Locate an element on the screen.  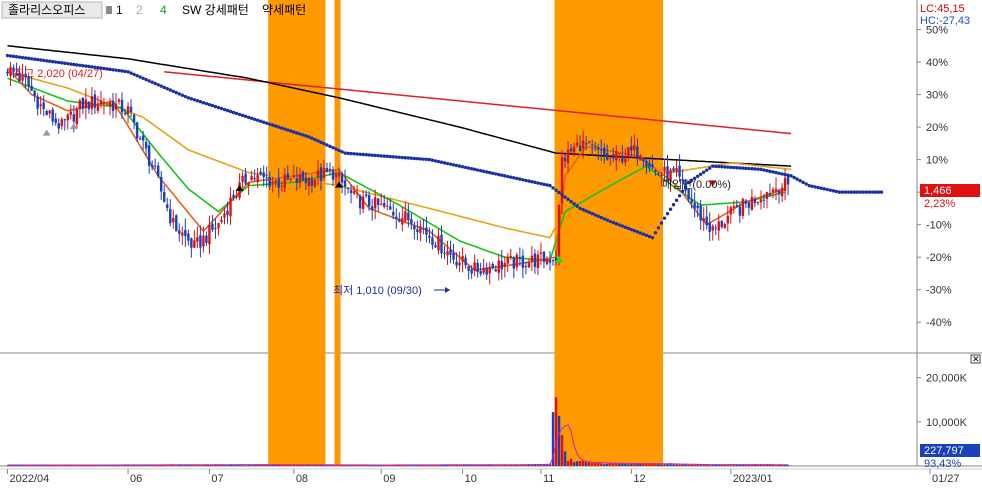
legend-item-1: 1 is located at coordinates (119, 10).